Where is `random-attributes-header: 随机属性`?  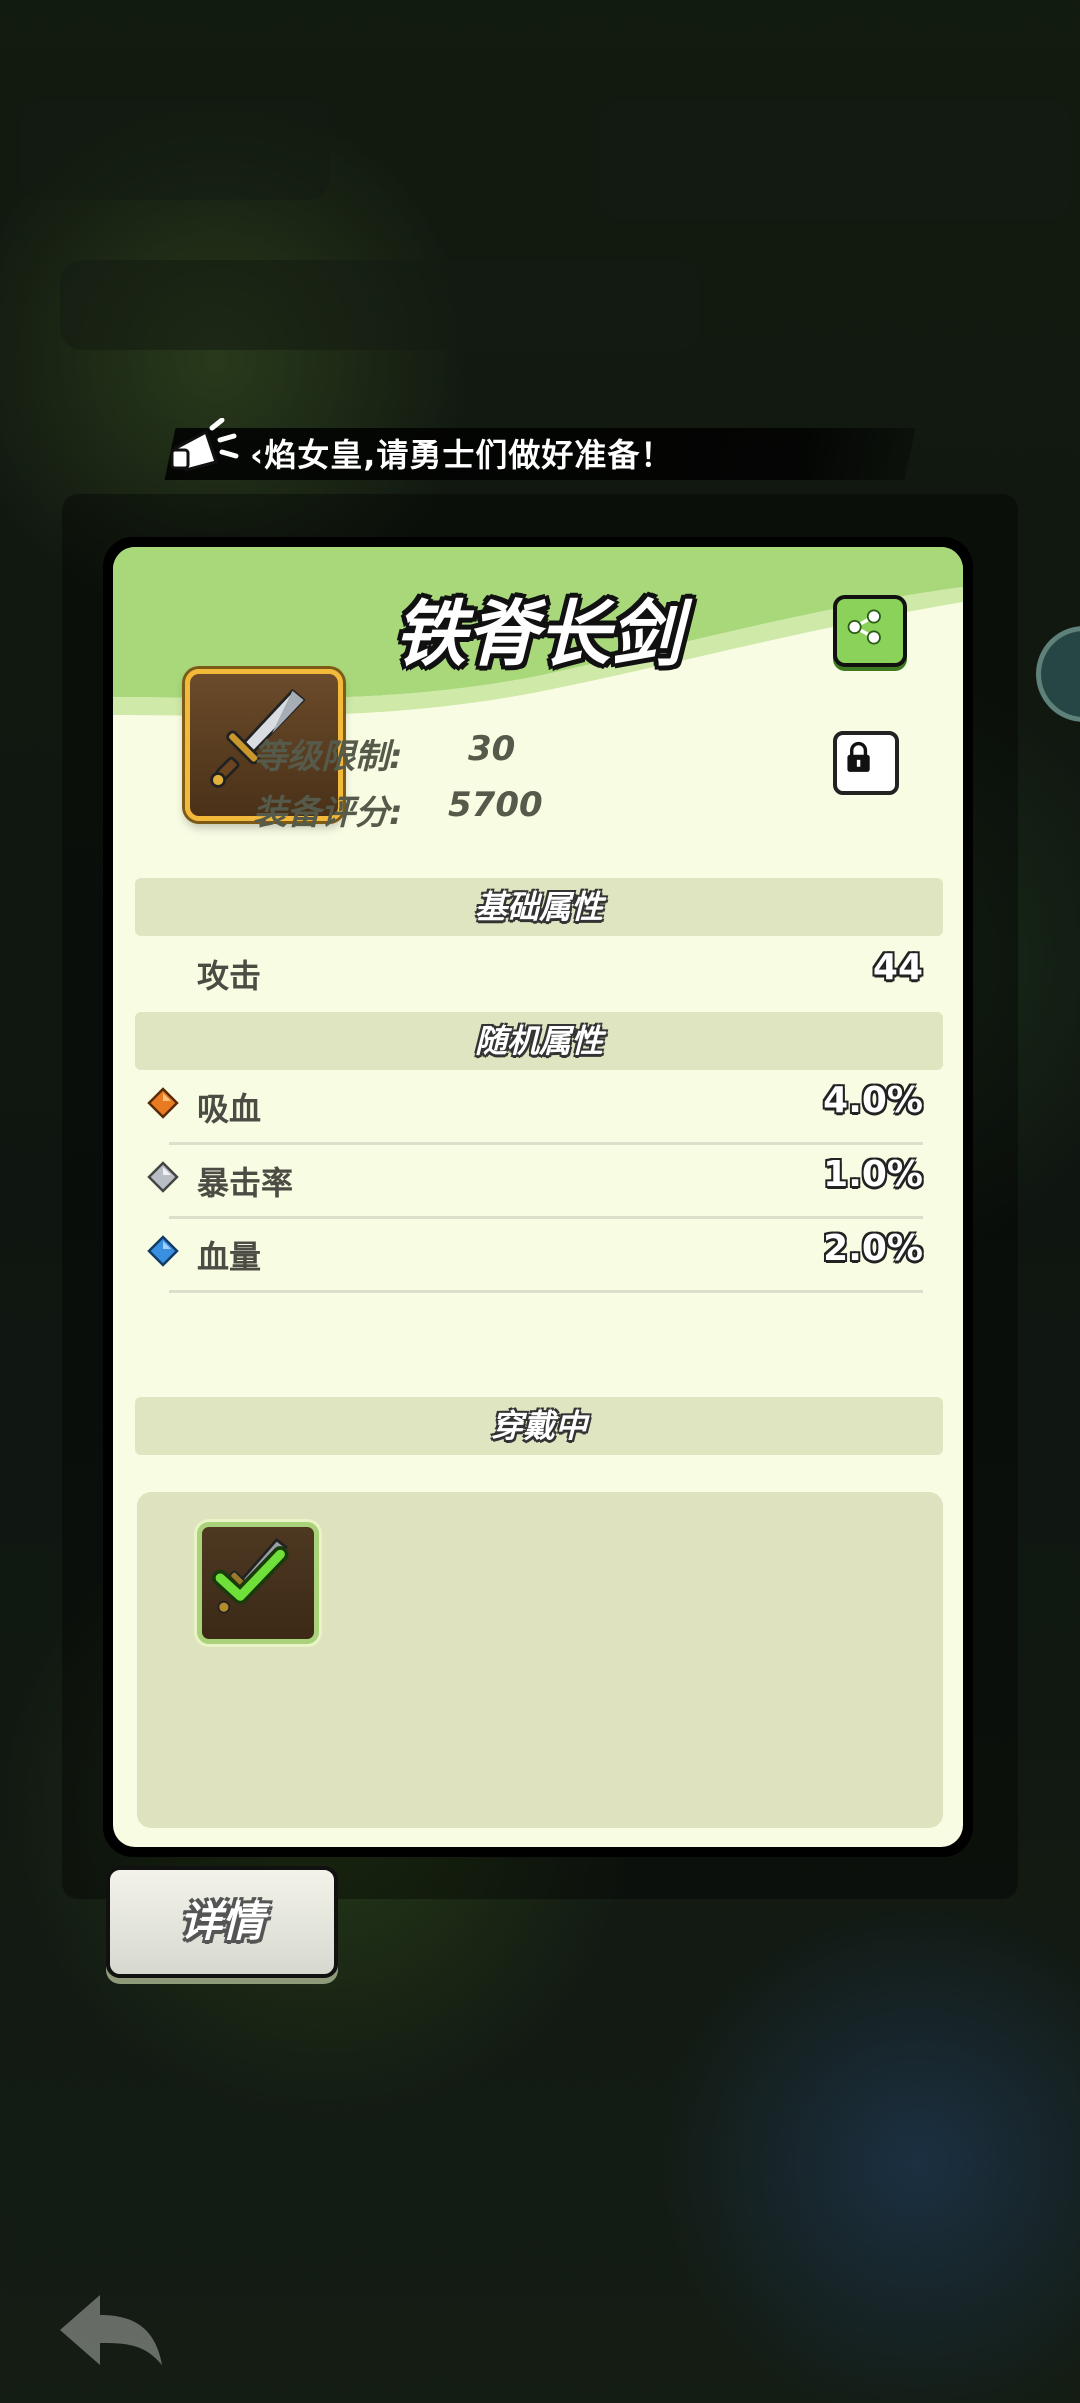
random-attributes-header: 随机属性 is located at coordinates (539, 1041).